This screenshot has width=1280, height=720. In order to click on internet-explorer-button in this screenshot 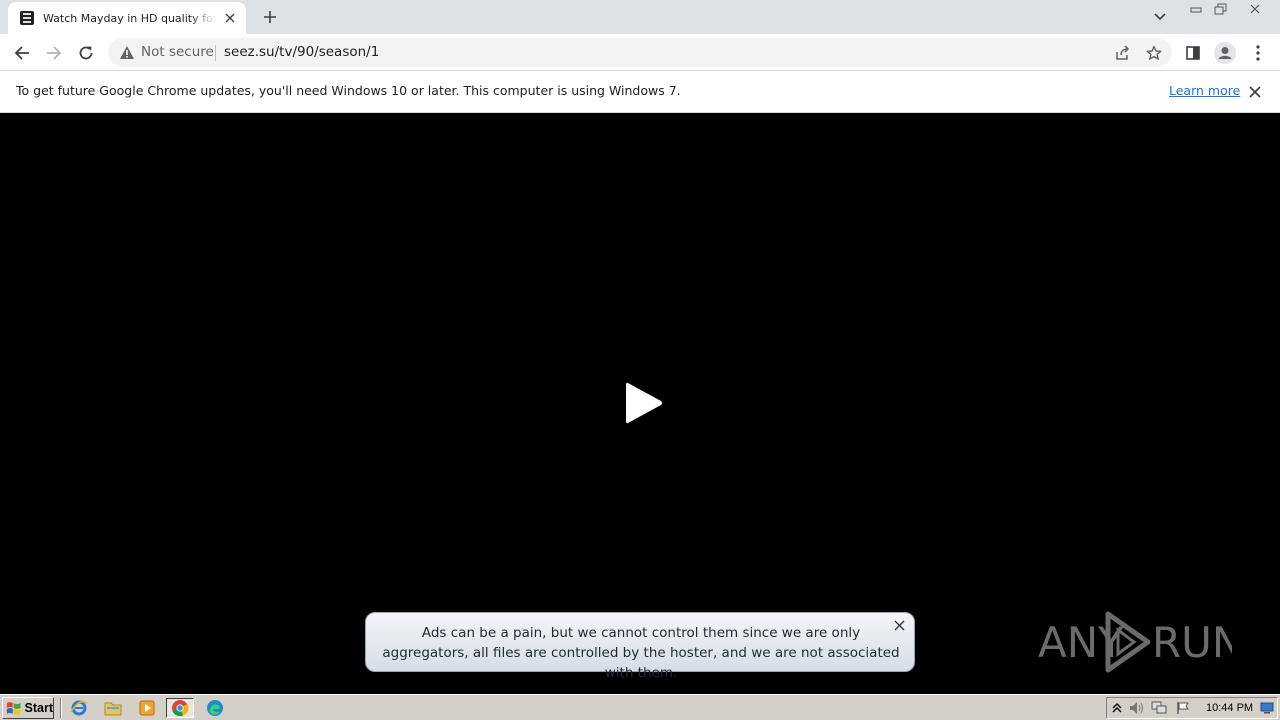, I will do `click(79, 708)`.